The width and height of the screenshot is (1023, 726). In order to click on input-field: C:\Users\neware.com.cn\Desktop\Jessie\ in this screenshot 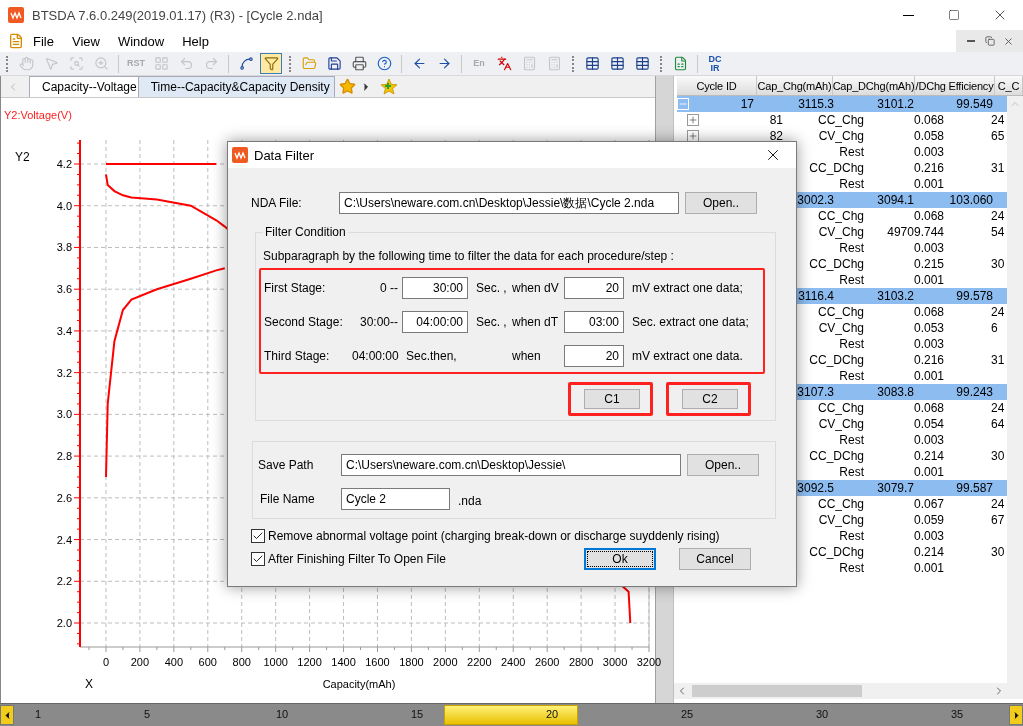, I will do `click(511, 465)`.